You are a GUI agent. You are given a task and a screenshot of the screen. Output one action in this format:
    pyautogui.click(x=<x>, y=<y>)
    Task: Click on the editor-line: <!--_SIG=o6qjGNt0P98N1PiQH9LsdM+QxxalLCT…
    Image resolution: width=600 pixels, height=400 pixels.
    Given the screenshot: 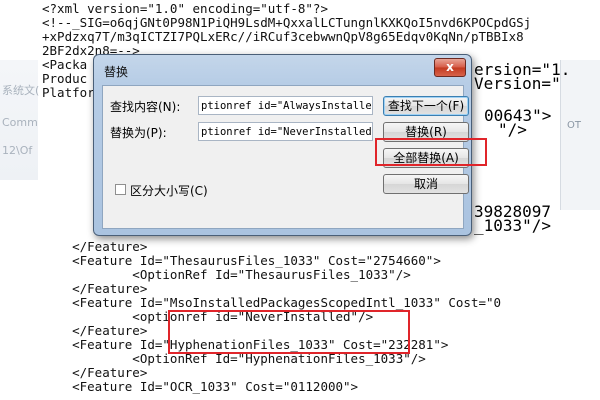 What is the action you would take?
    pyautogui.click(x=287, y=22)
    